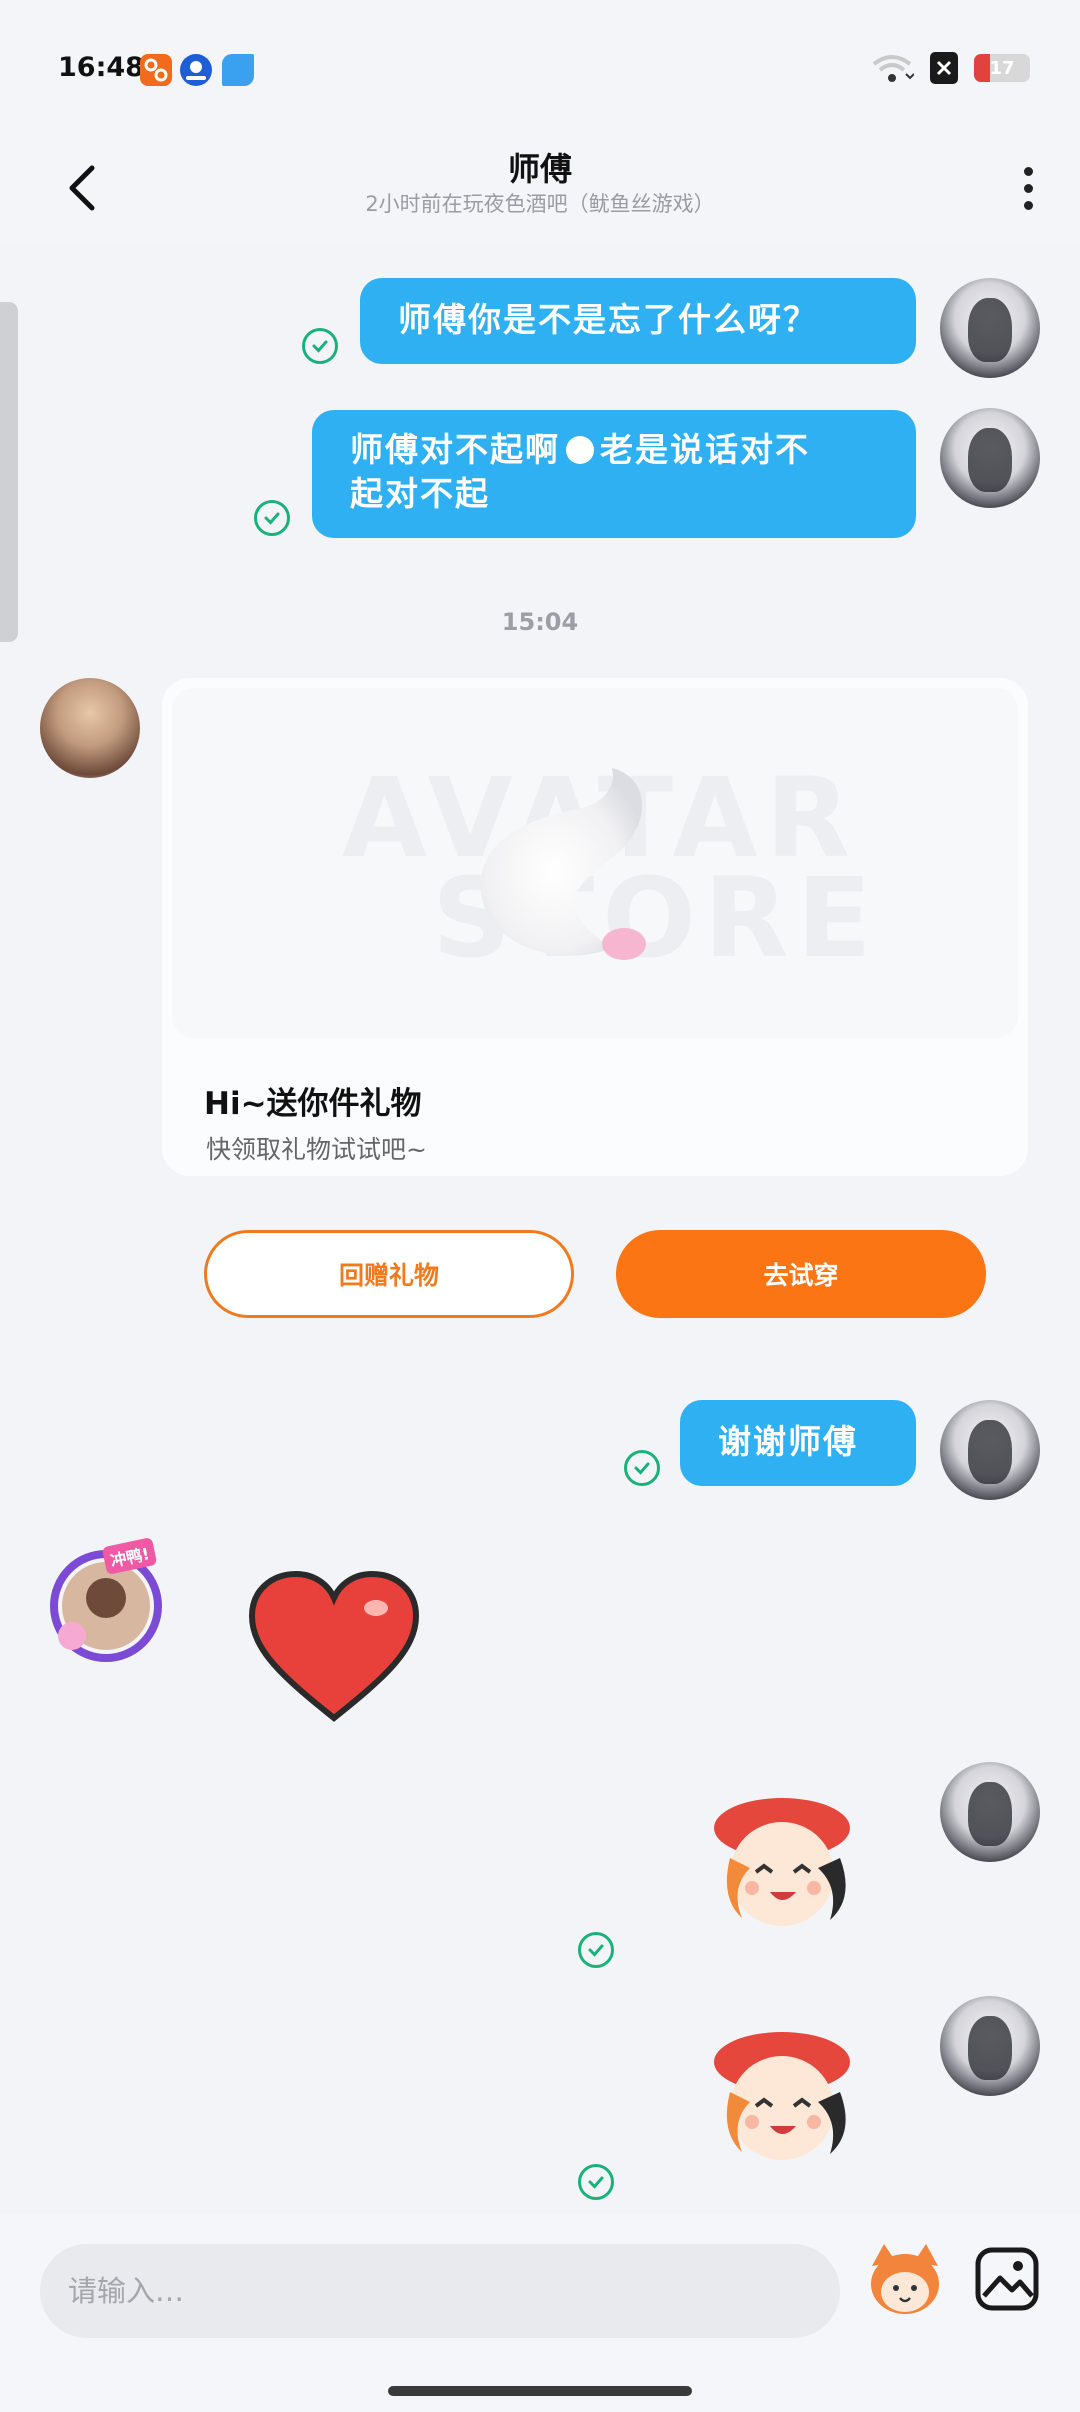 This screenshot has height=2412, width=1080. What do you see at coordinates (788, 1441) in the screenshot?
I see `message-text: 谢谢师傅` at bounding box center [788, 1441].